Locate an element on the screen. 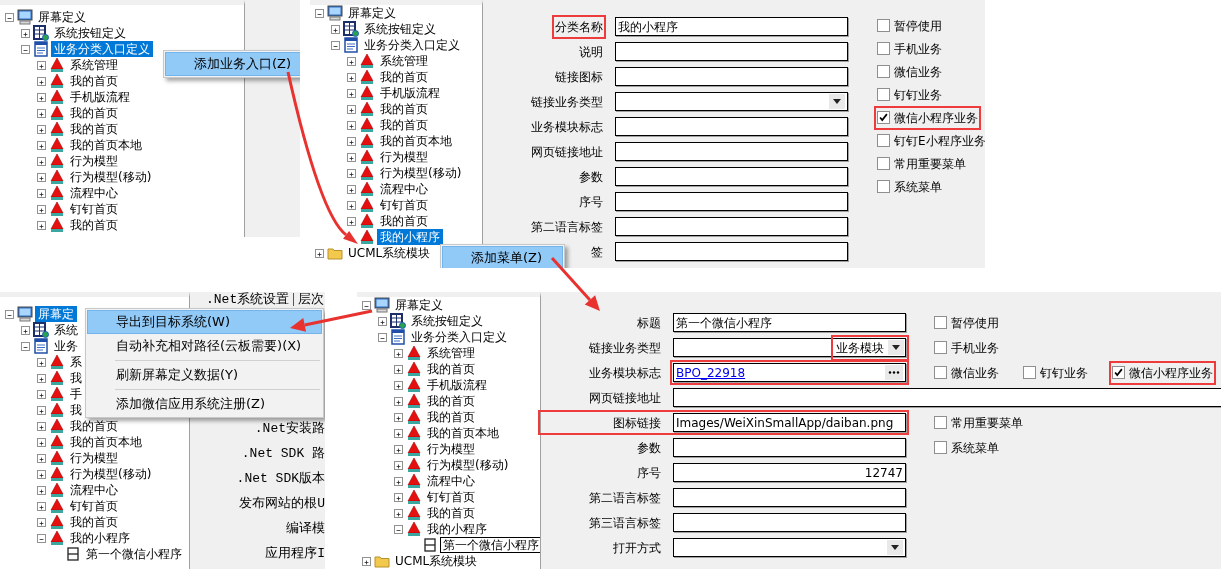  text-field: 第一个微信小程序 is located at coordinates (789, 322).